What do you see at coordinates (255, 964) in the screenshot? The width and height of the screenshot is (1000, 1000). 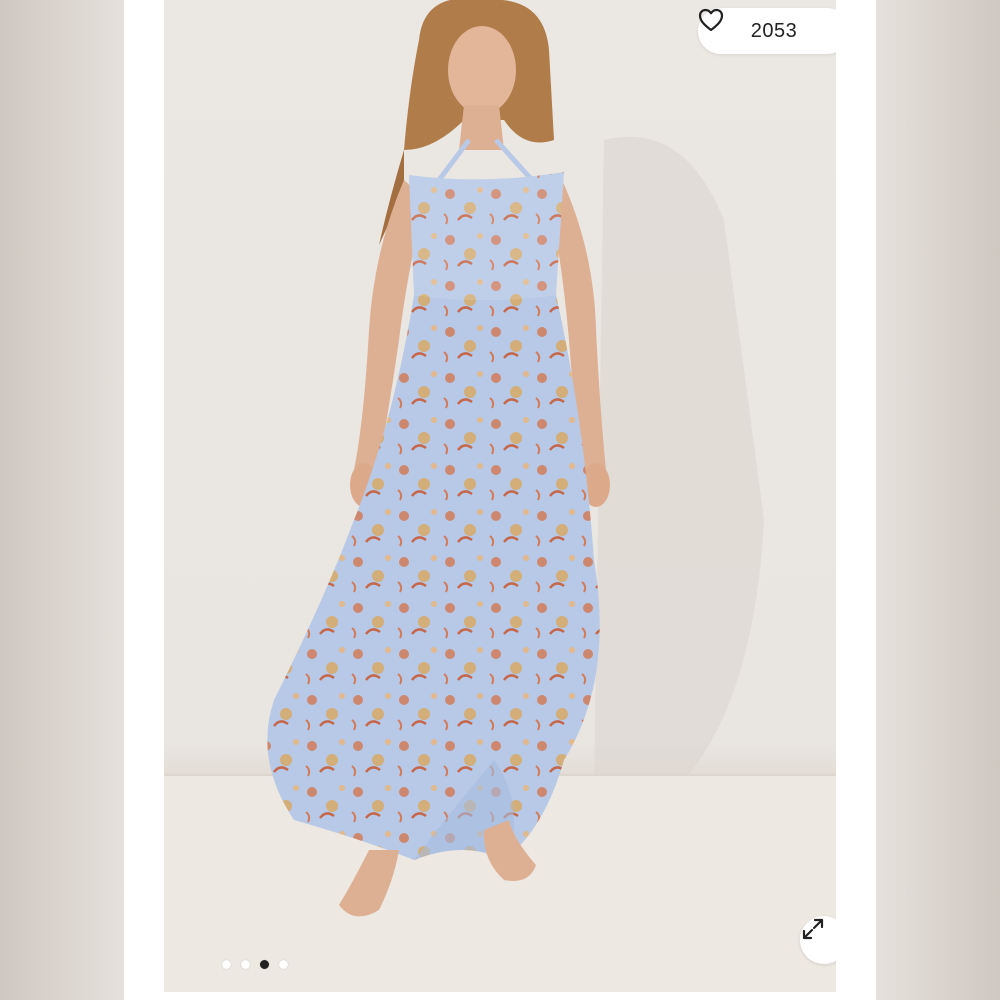 I see `image-carousel-indicator` at bounding box center [255, 964].